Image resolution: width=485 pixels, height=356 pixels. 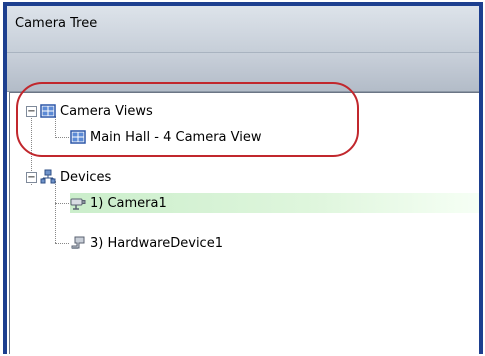 What do you see at coordinates (56, 23) in the screenshot?
I see `panel-title: Camera Tree` at bounding box center [56, 23].